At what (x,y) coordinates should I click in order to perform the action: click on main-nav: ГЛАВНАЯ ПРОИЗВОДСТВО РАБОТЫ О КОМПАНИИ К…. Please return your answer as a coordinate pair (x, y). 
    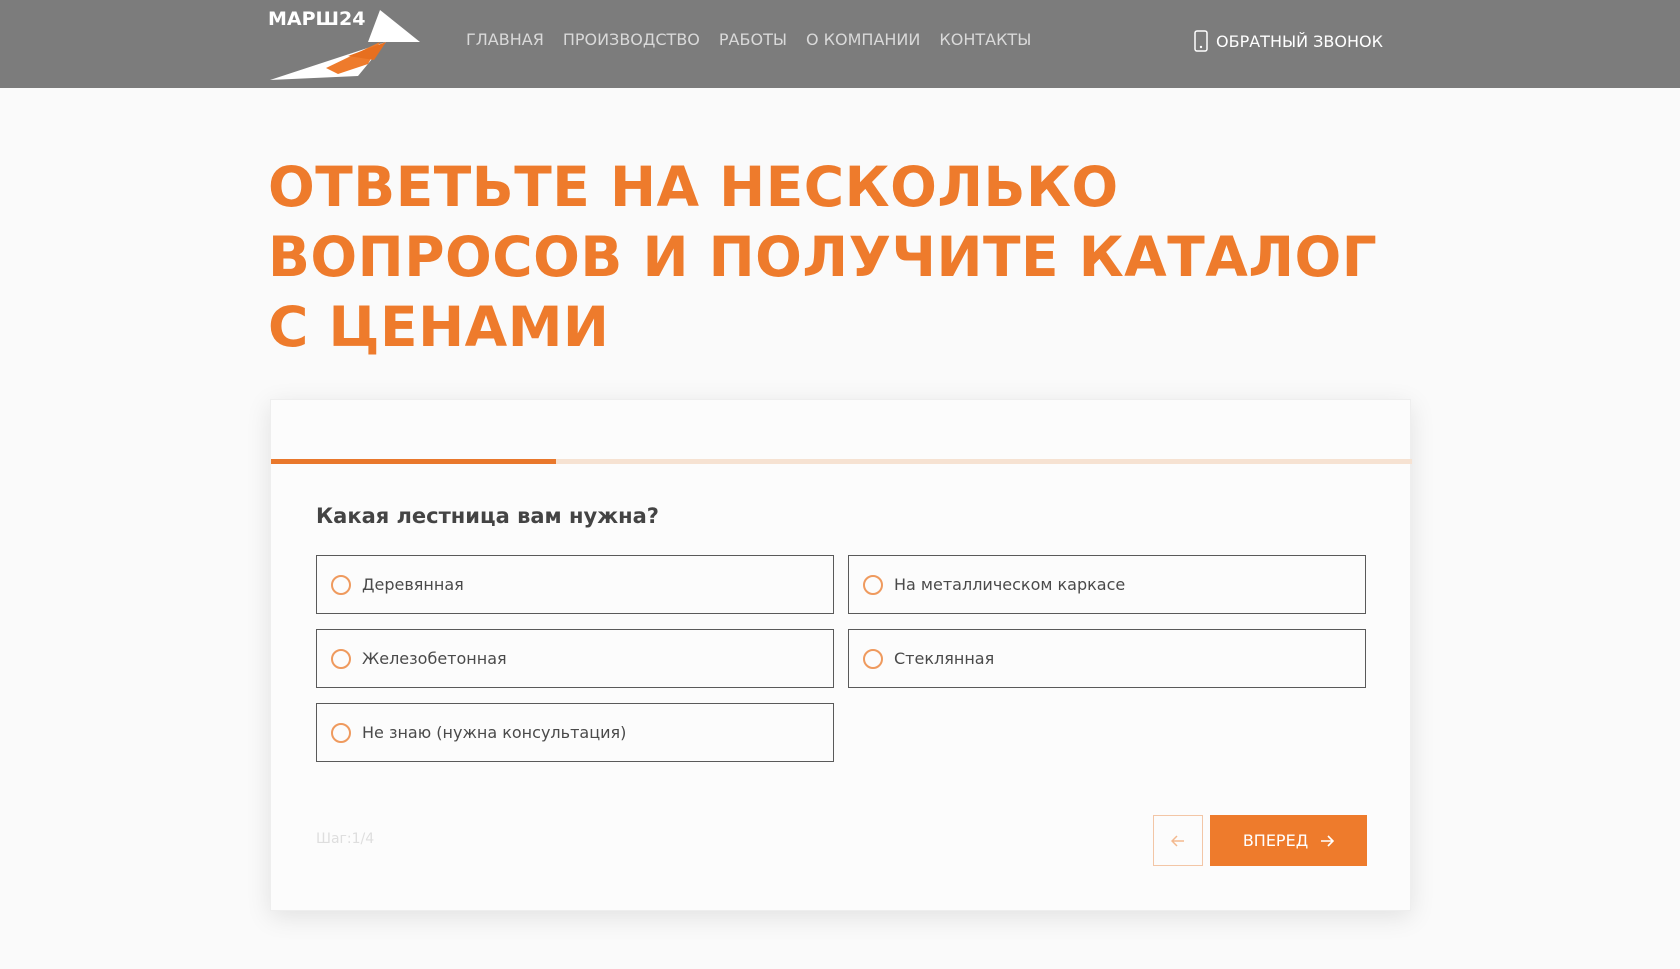
    Looking at the image, I should click on (758, 39).